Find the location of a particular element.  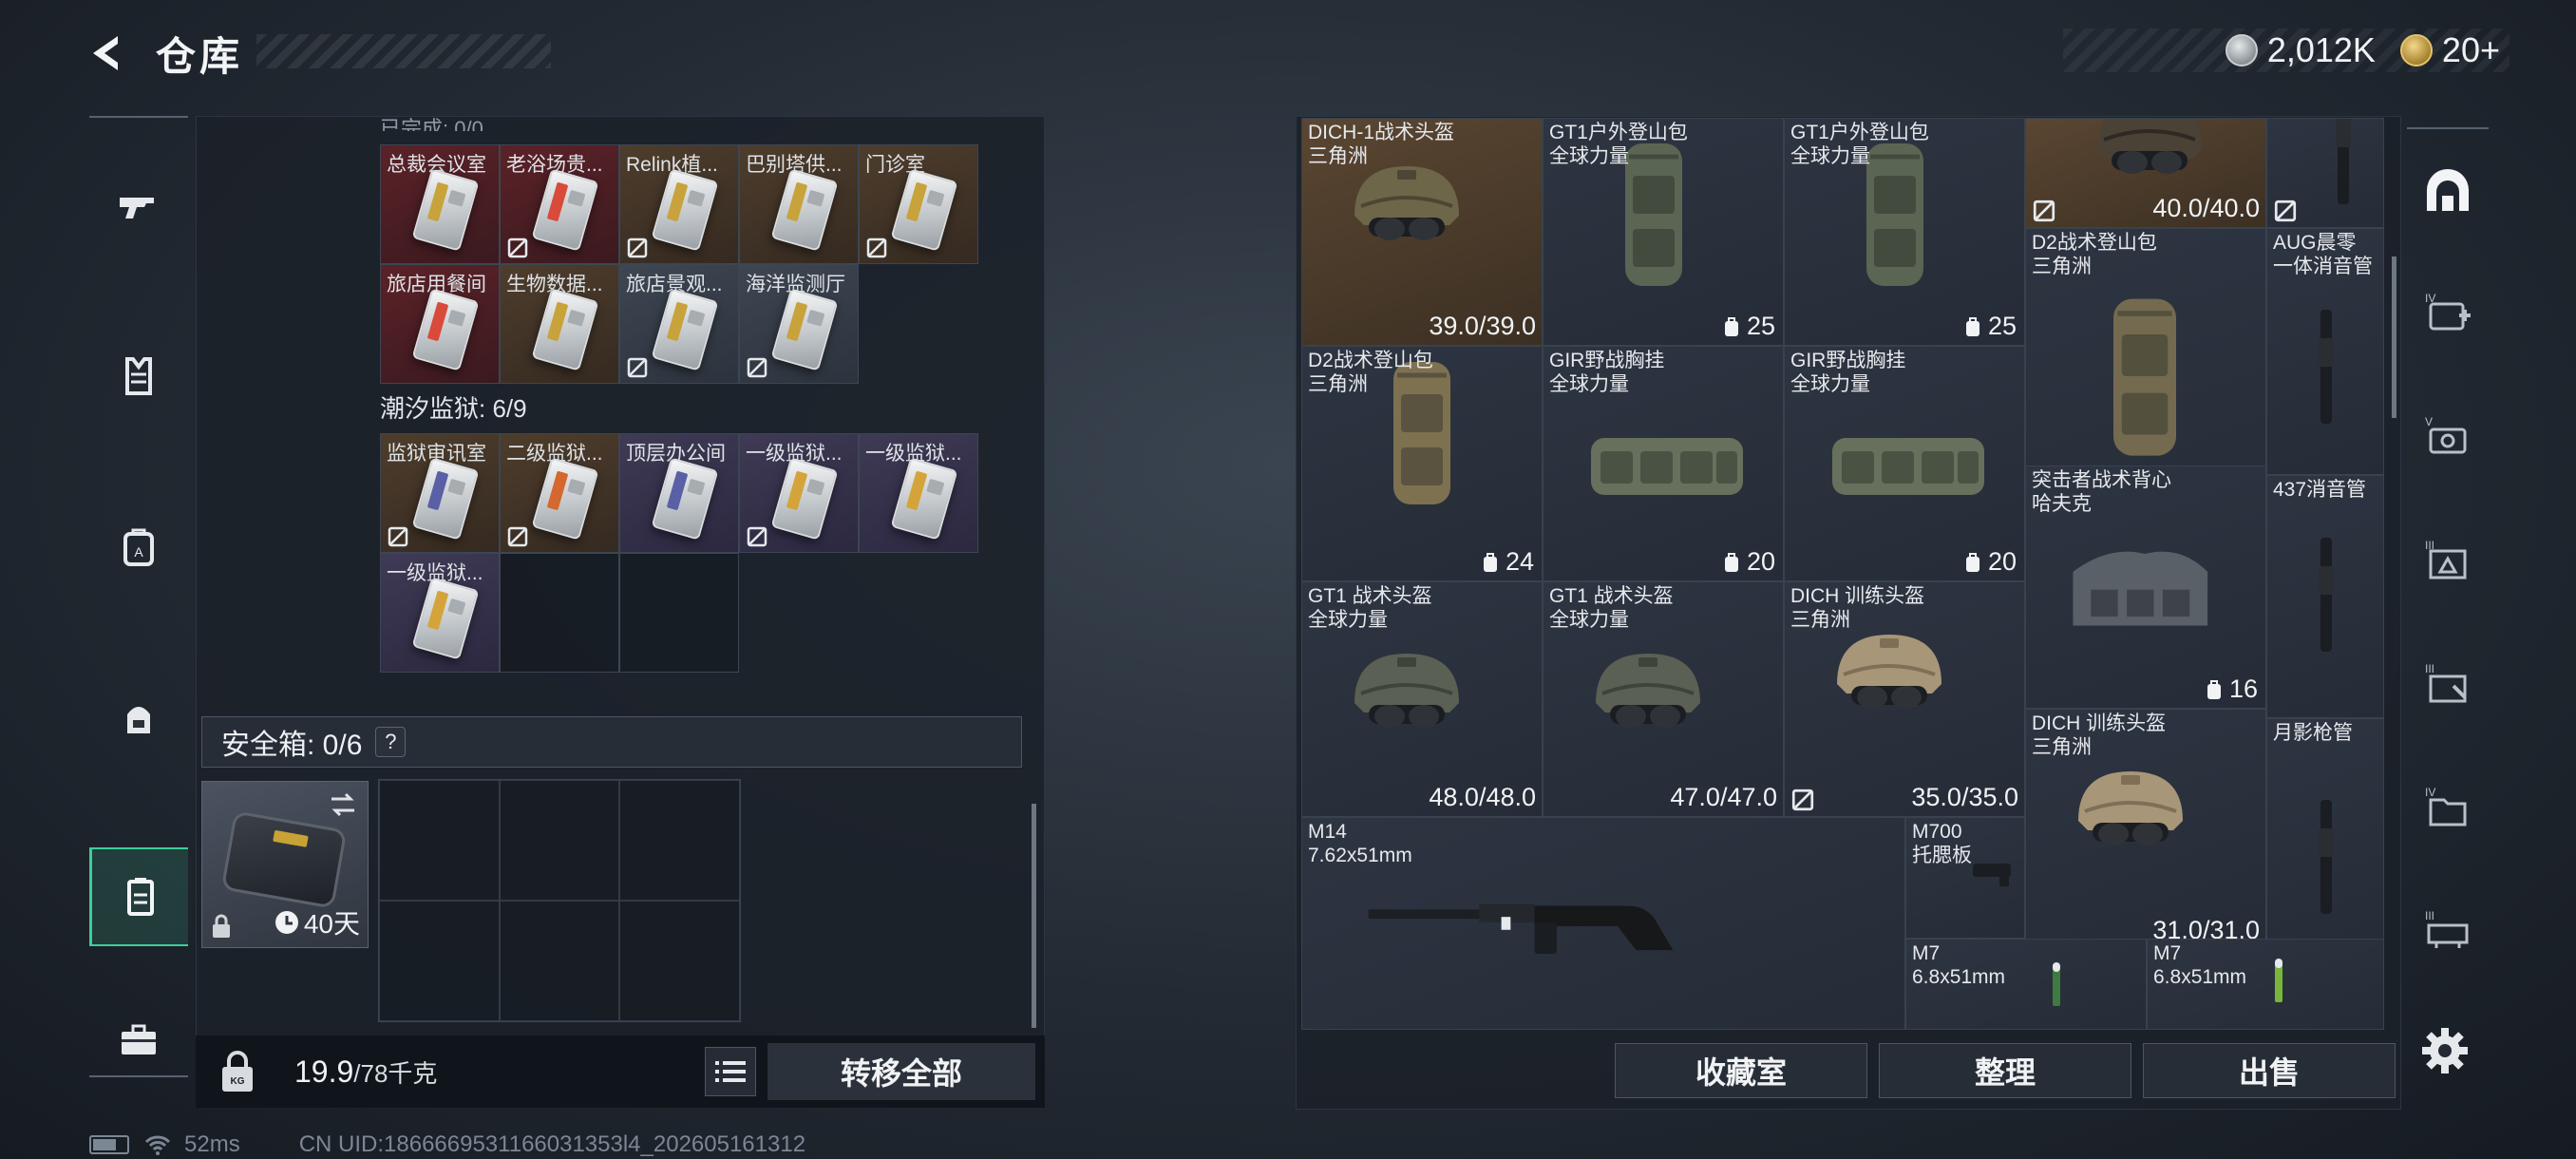

stash-item-gir-rig-a: GIR野战胸挂 全球力量 20 is located at coordinates (1663, 463).